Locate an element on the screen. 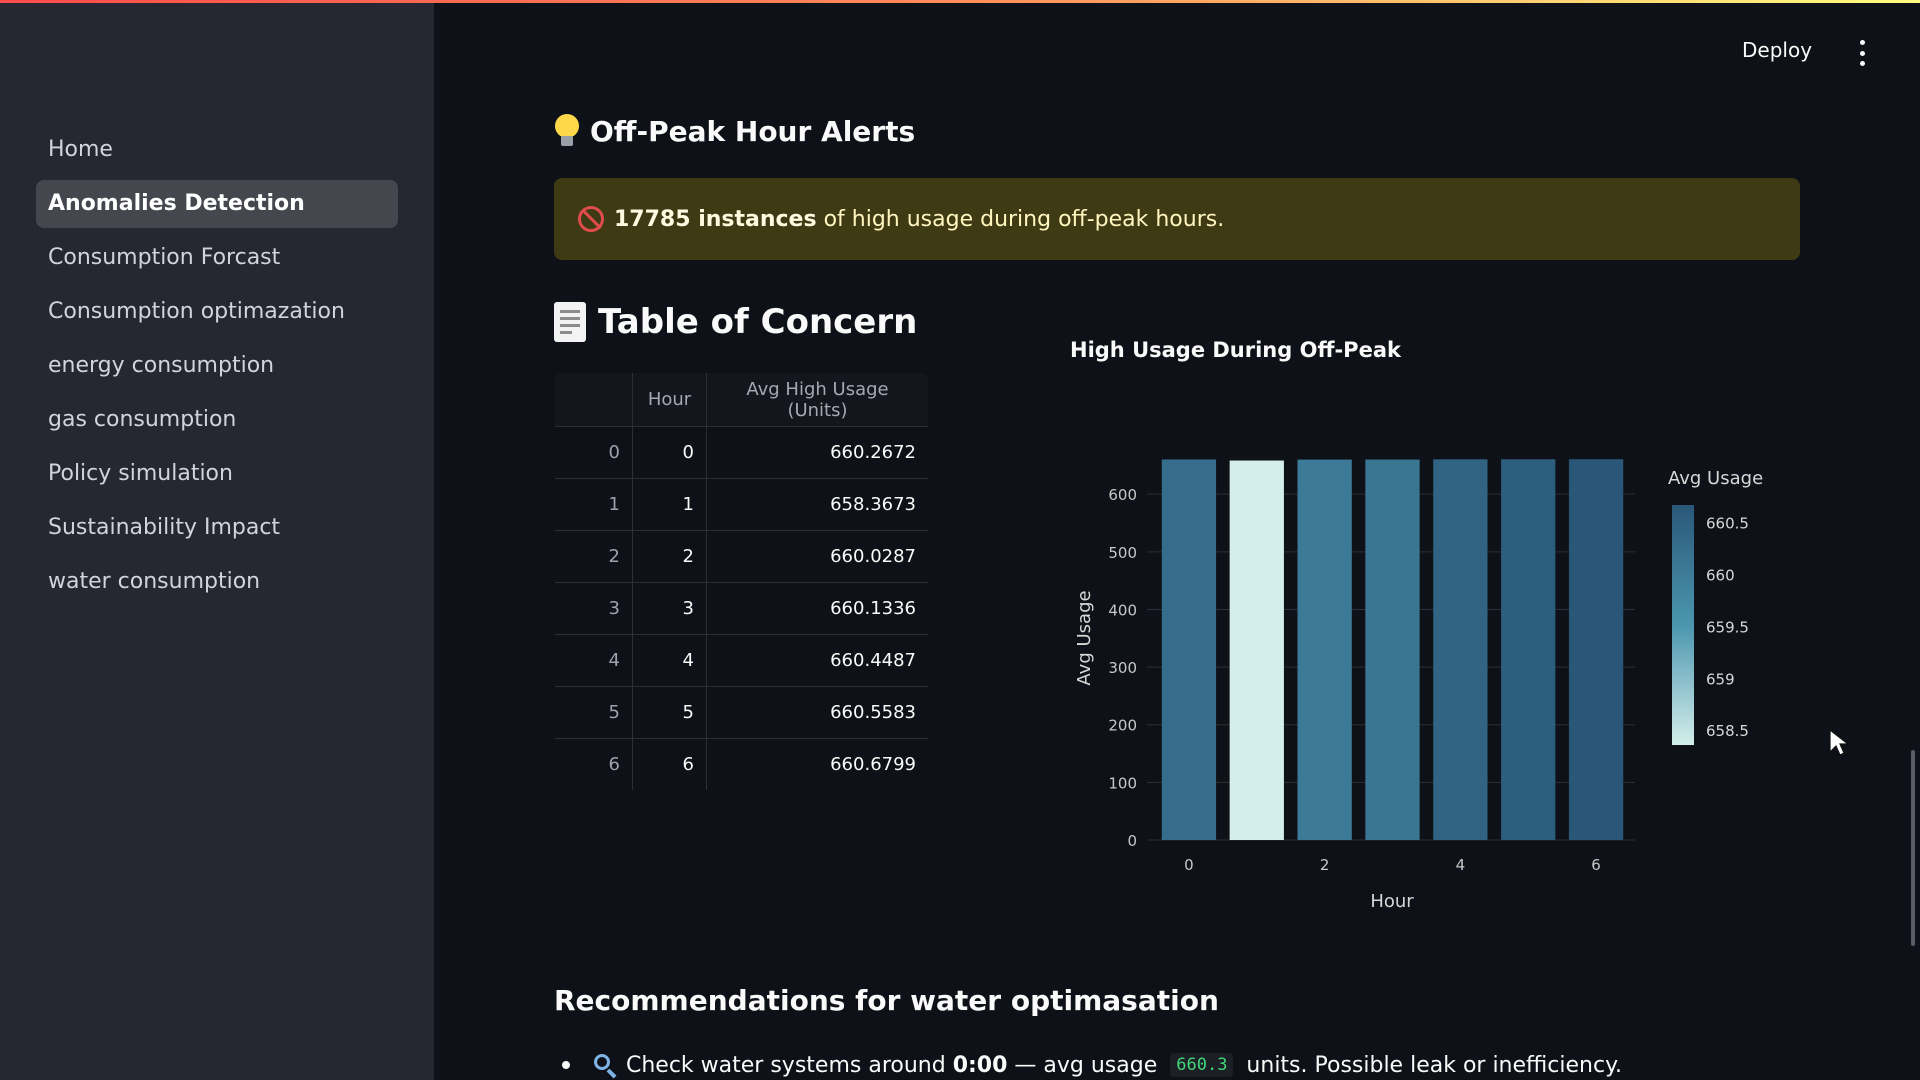  table-row: 2 2 660.0287 is located at coordinates (741, 556).